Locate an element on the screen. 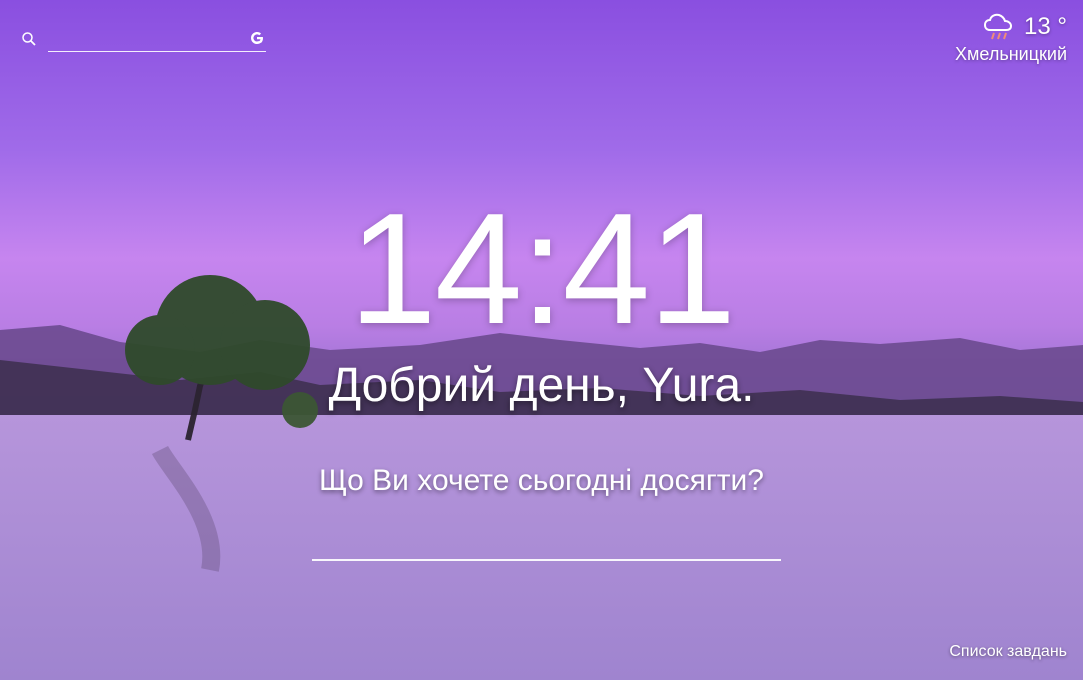 Image resolution: width=1083 pixels, height=680 pixels. temperature: 13 ° is located at coordinates (1045, 26).